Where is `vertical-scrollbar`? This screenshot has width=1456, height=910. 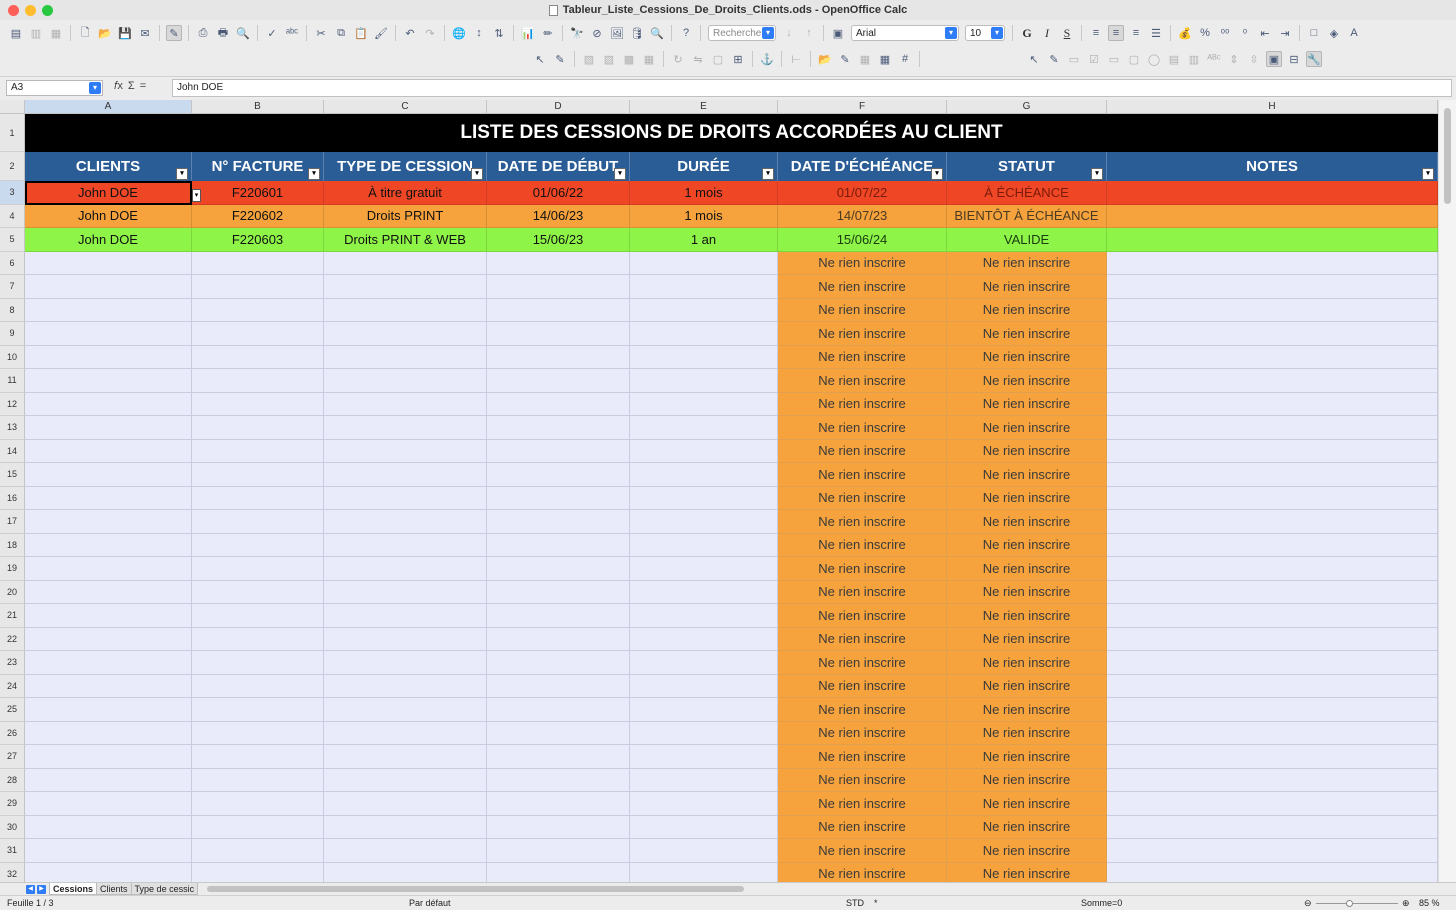 vertical-scrollbar is located at coordinates (1447, 491).